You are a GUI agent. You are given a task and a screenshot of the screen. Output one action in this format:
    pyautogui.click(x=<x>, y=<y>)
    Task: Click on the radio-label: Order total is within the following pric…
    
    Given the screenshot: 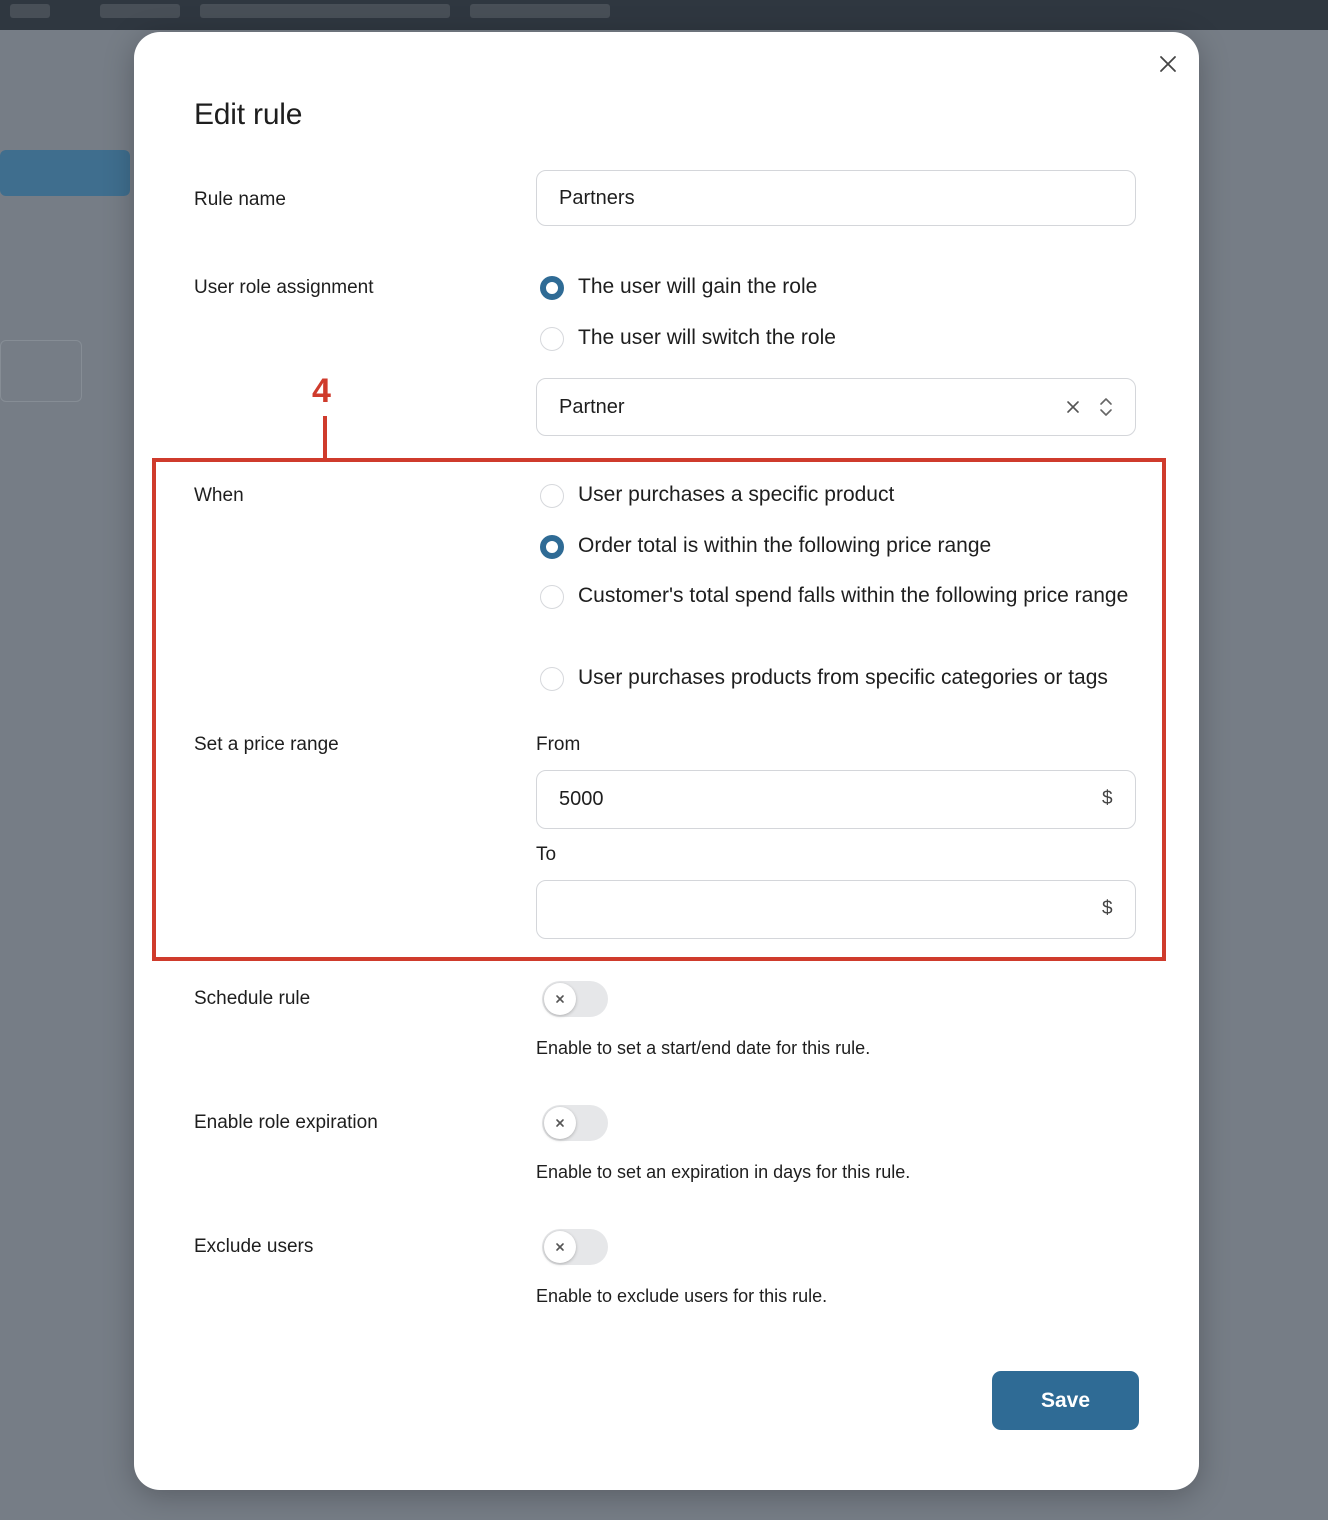 What is the action you would take?
    pyautogui.click(x=785, y=545)
    